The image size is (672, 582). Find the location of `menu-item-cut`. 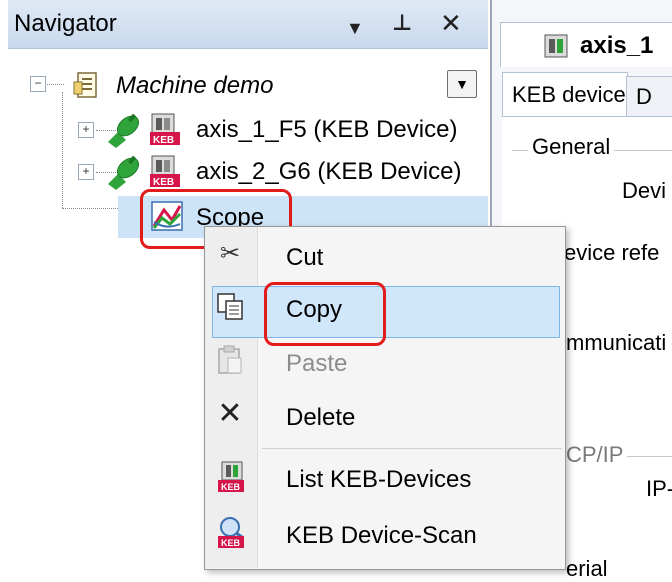

menu-item-cut is located at coordinates (384, 258).